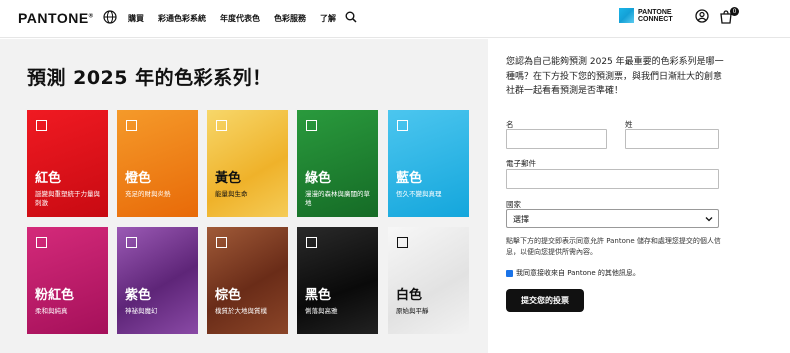  I want to click on tile-description: 充足的財與炎熱, so click(148, 194).